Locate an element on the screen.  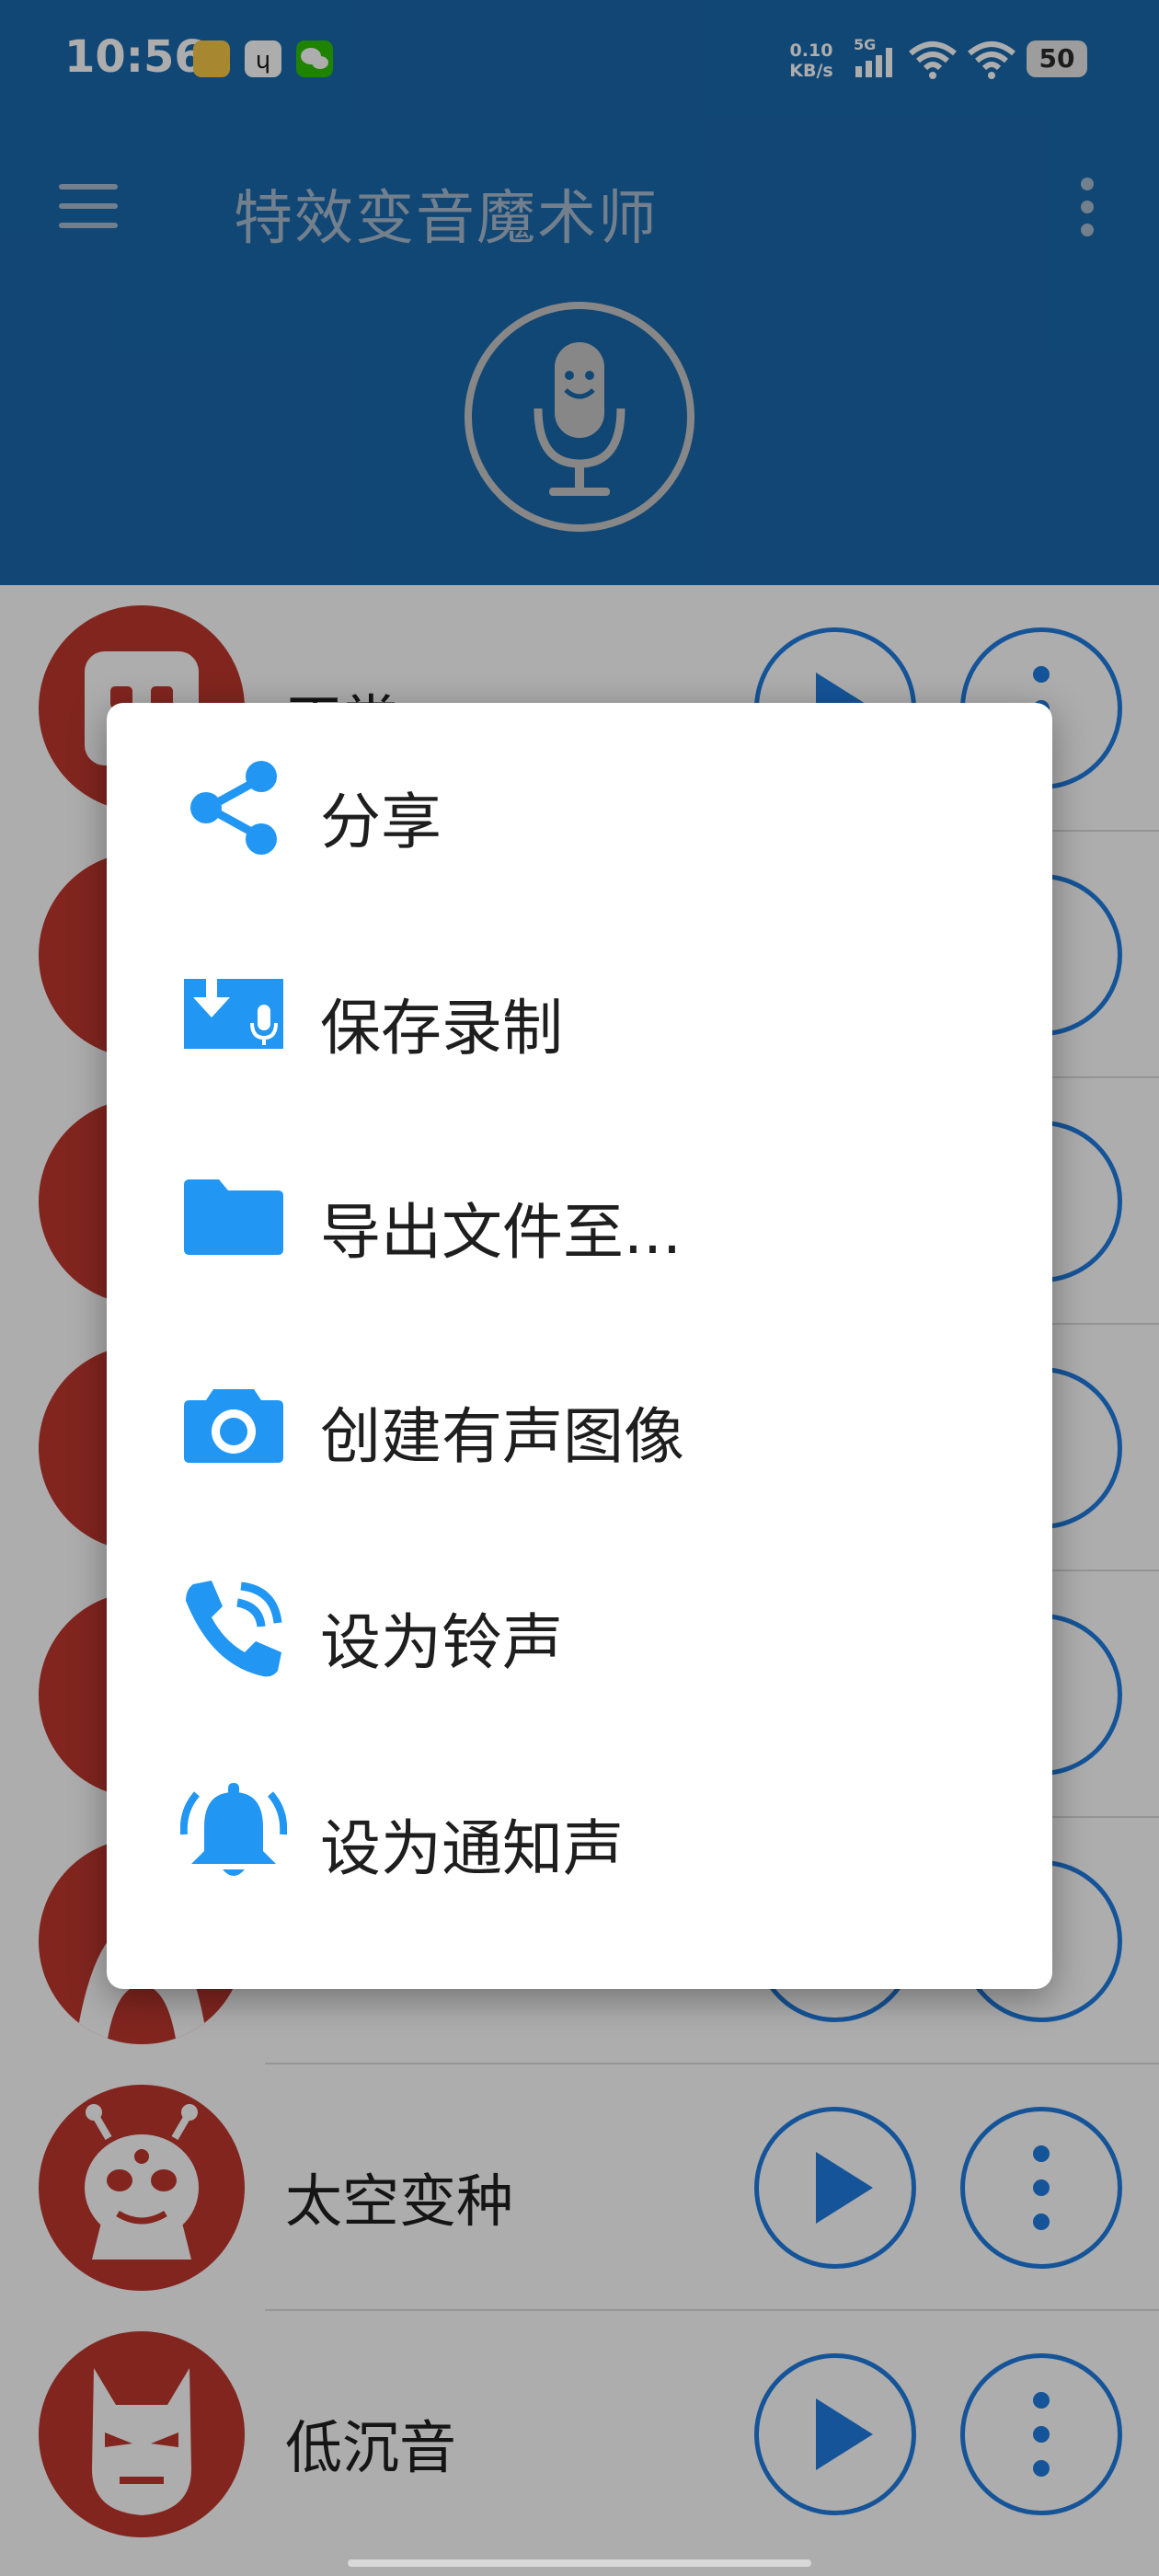
menu-item-set-notification: 设为通知声 is located at coordinates (579, 1833).